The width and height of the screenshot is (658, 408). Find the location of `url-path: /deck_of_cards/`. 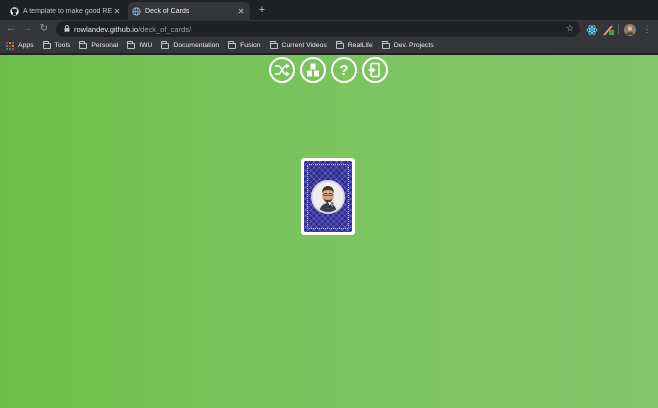

url-path: /deck_of_cards/ is located at coordinates (165, 29).